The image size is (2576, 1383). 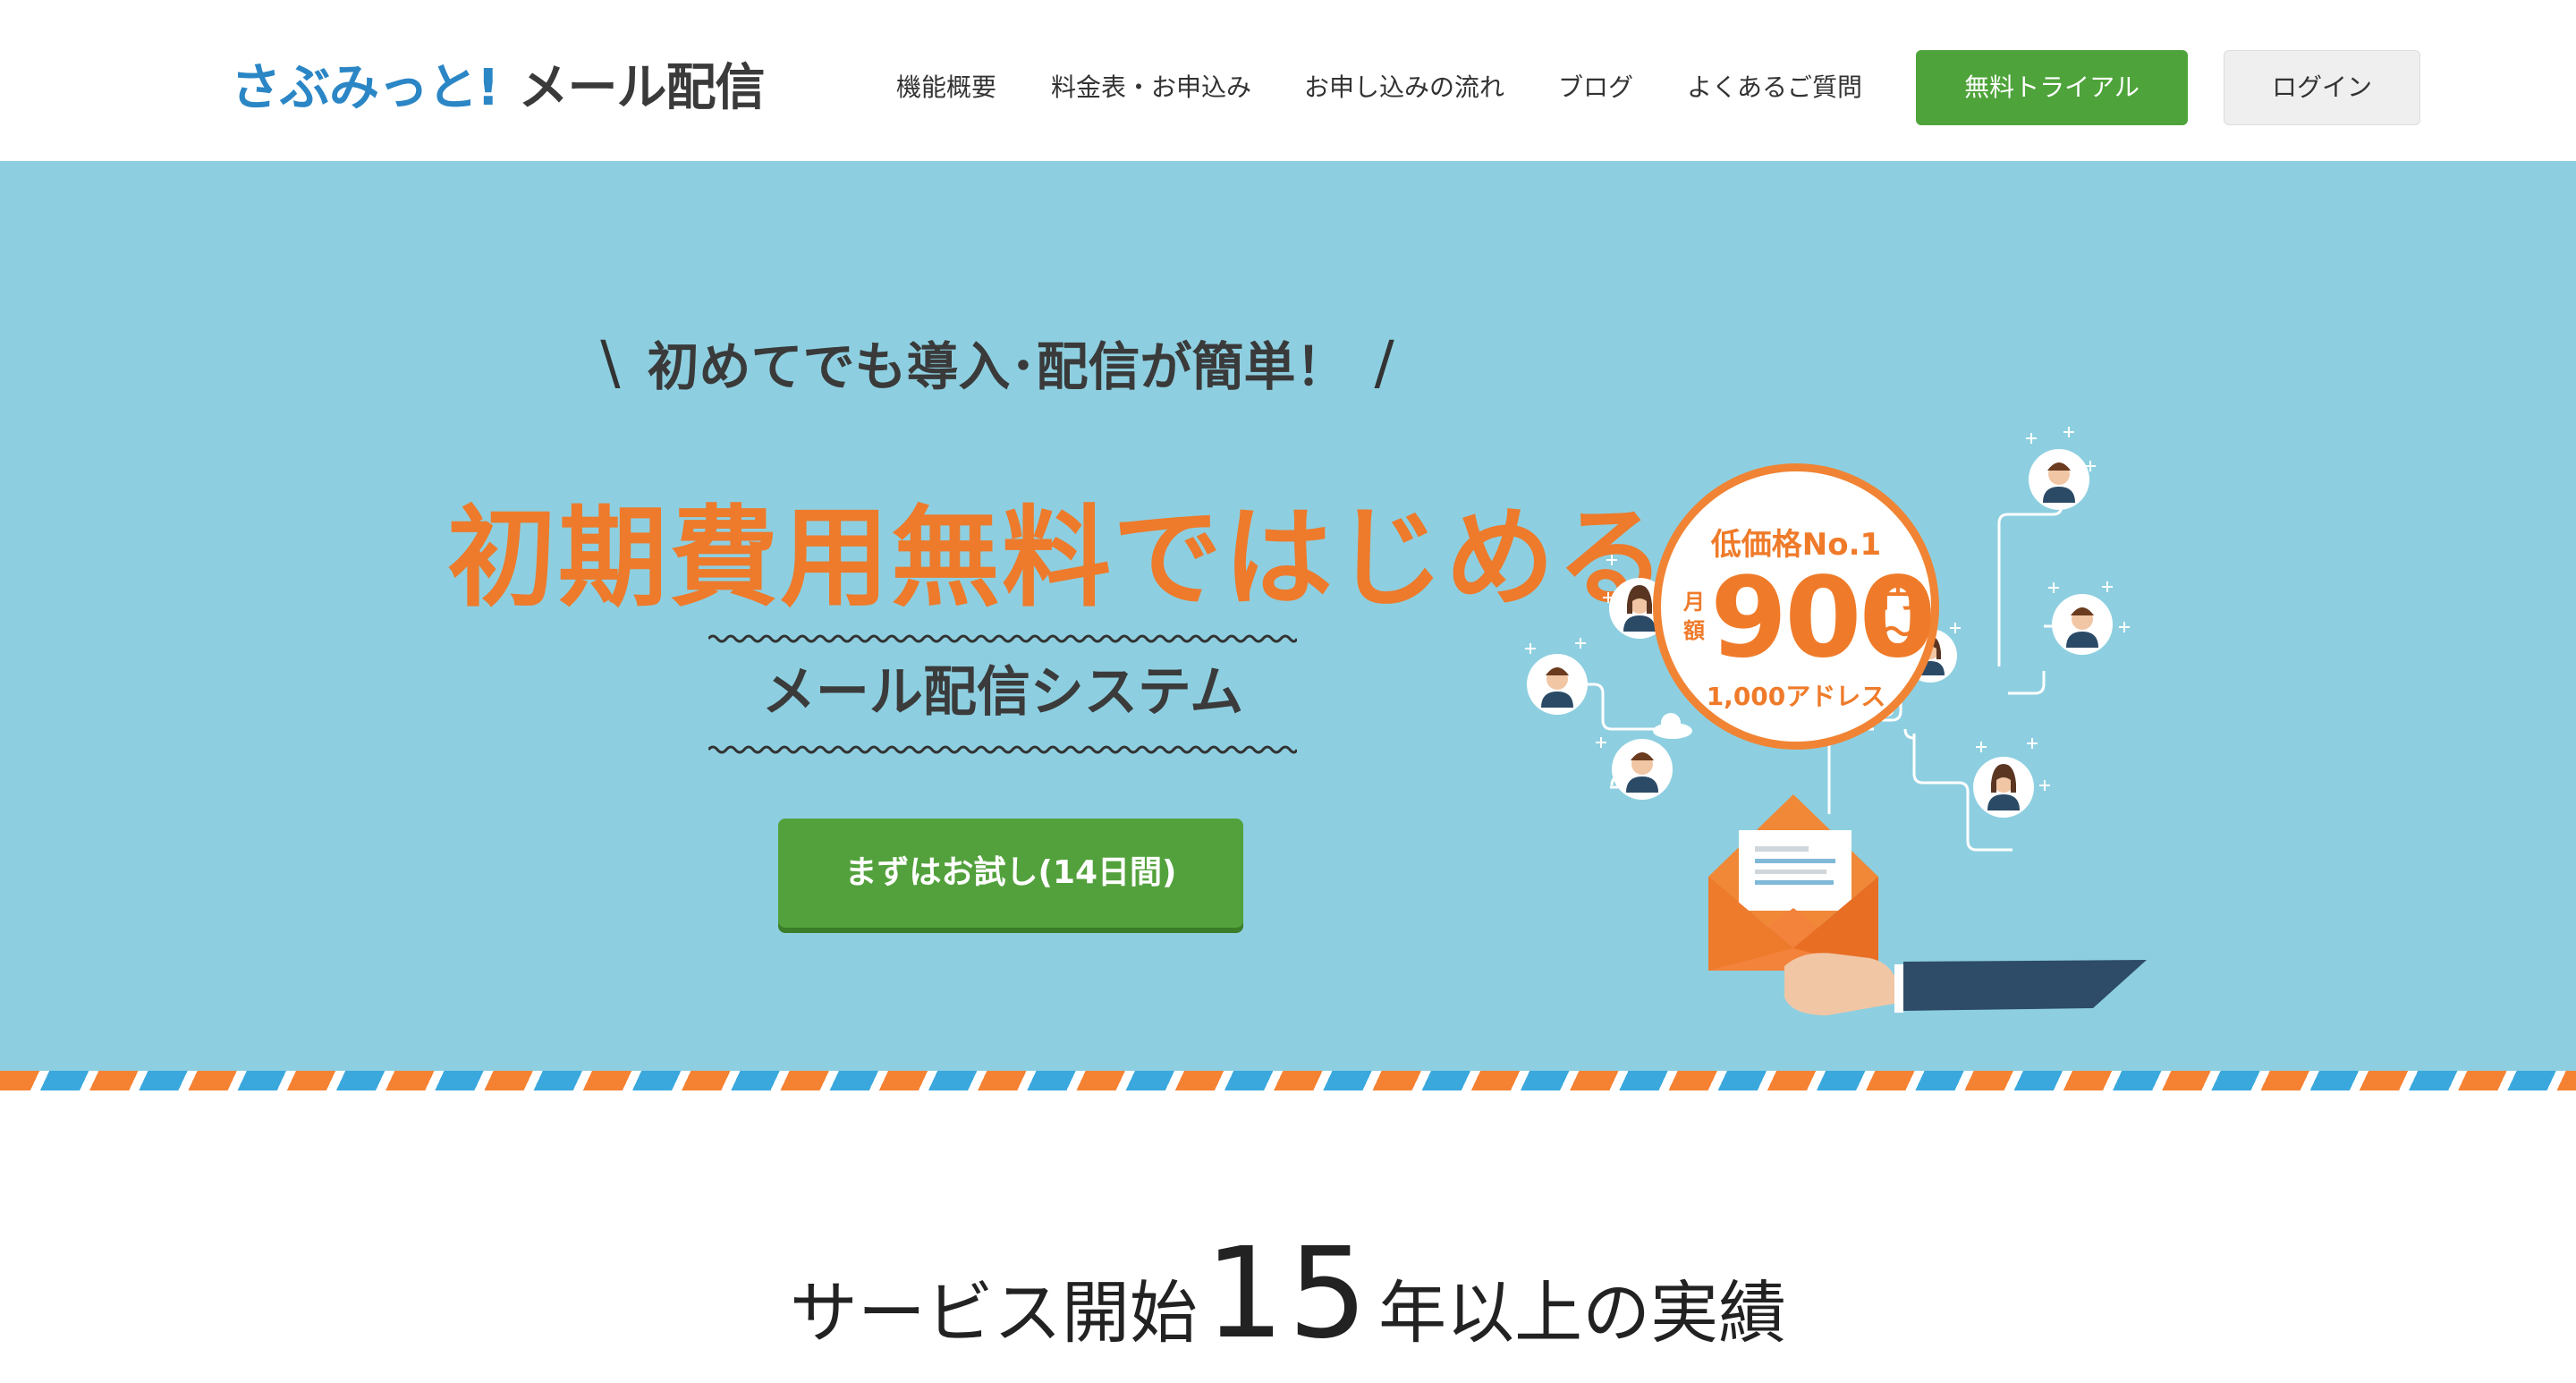 What do you see at coordinates (1796, 697) in the screenshot?
I see `badge-addresses: 1,000アドレス` at bounding box center [1796, 697].